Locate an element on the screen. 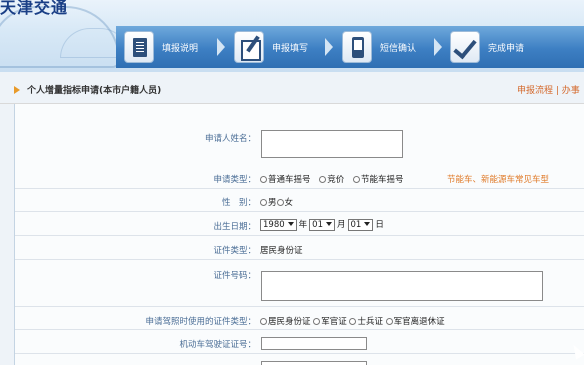  document-icon is located at coordinates (139, 47).